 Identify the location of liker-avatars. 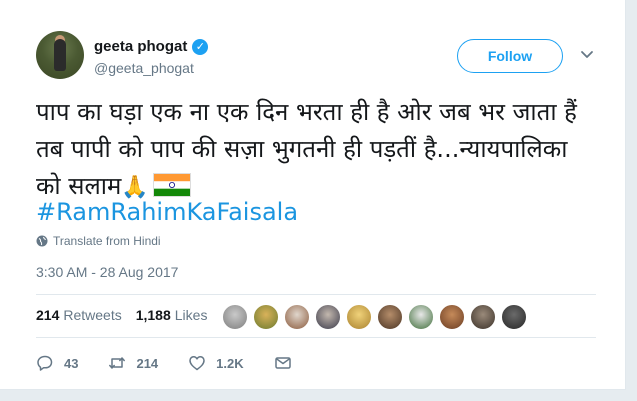
(377, 317).